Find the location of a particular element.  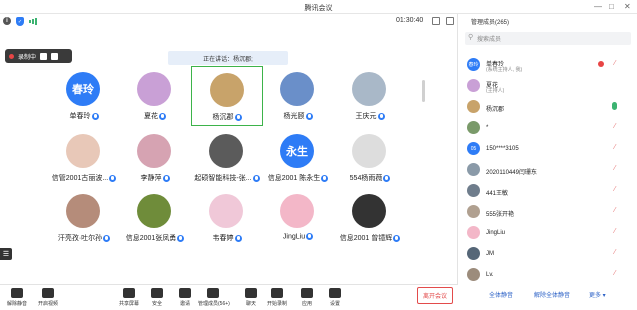

participant-tile: 王庆元 is located at coordinates (370, 96).